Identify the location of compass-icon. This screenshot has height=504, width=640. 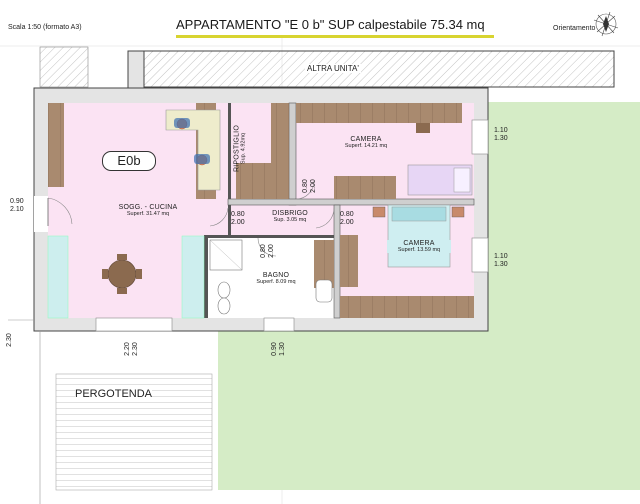
(606, 24).